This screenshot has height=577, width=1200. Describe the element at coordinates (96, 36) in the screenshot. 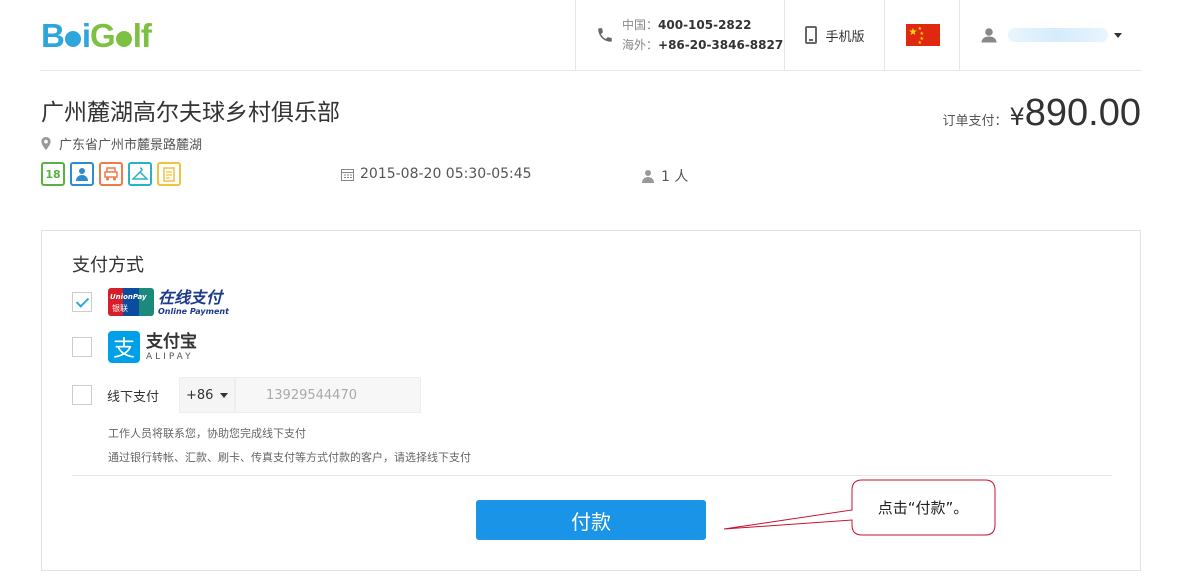

I see `baigolf-logo: Bi Glf` at that location.